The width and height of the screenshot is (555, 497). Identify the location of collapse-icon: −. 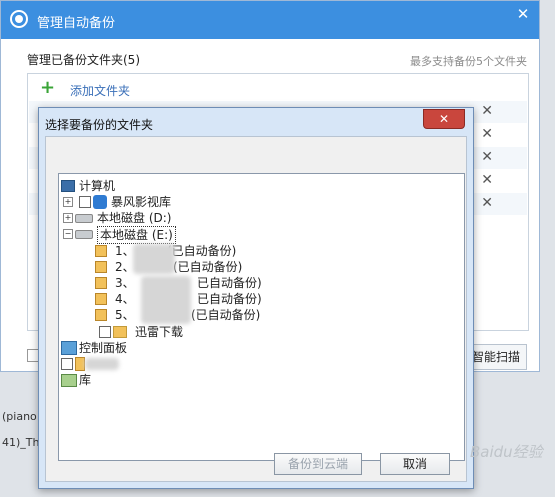
(68, 234).